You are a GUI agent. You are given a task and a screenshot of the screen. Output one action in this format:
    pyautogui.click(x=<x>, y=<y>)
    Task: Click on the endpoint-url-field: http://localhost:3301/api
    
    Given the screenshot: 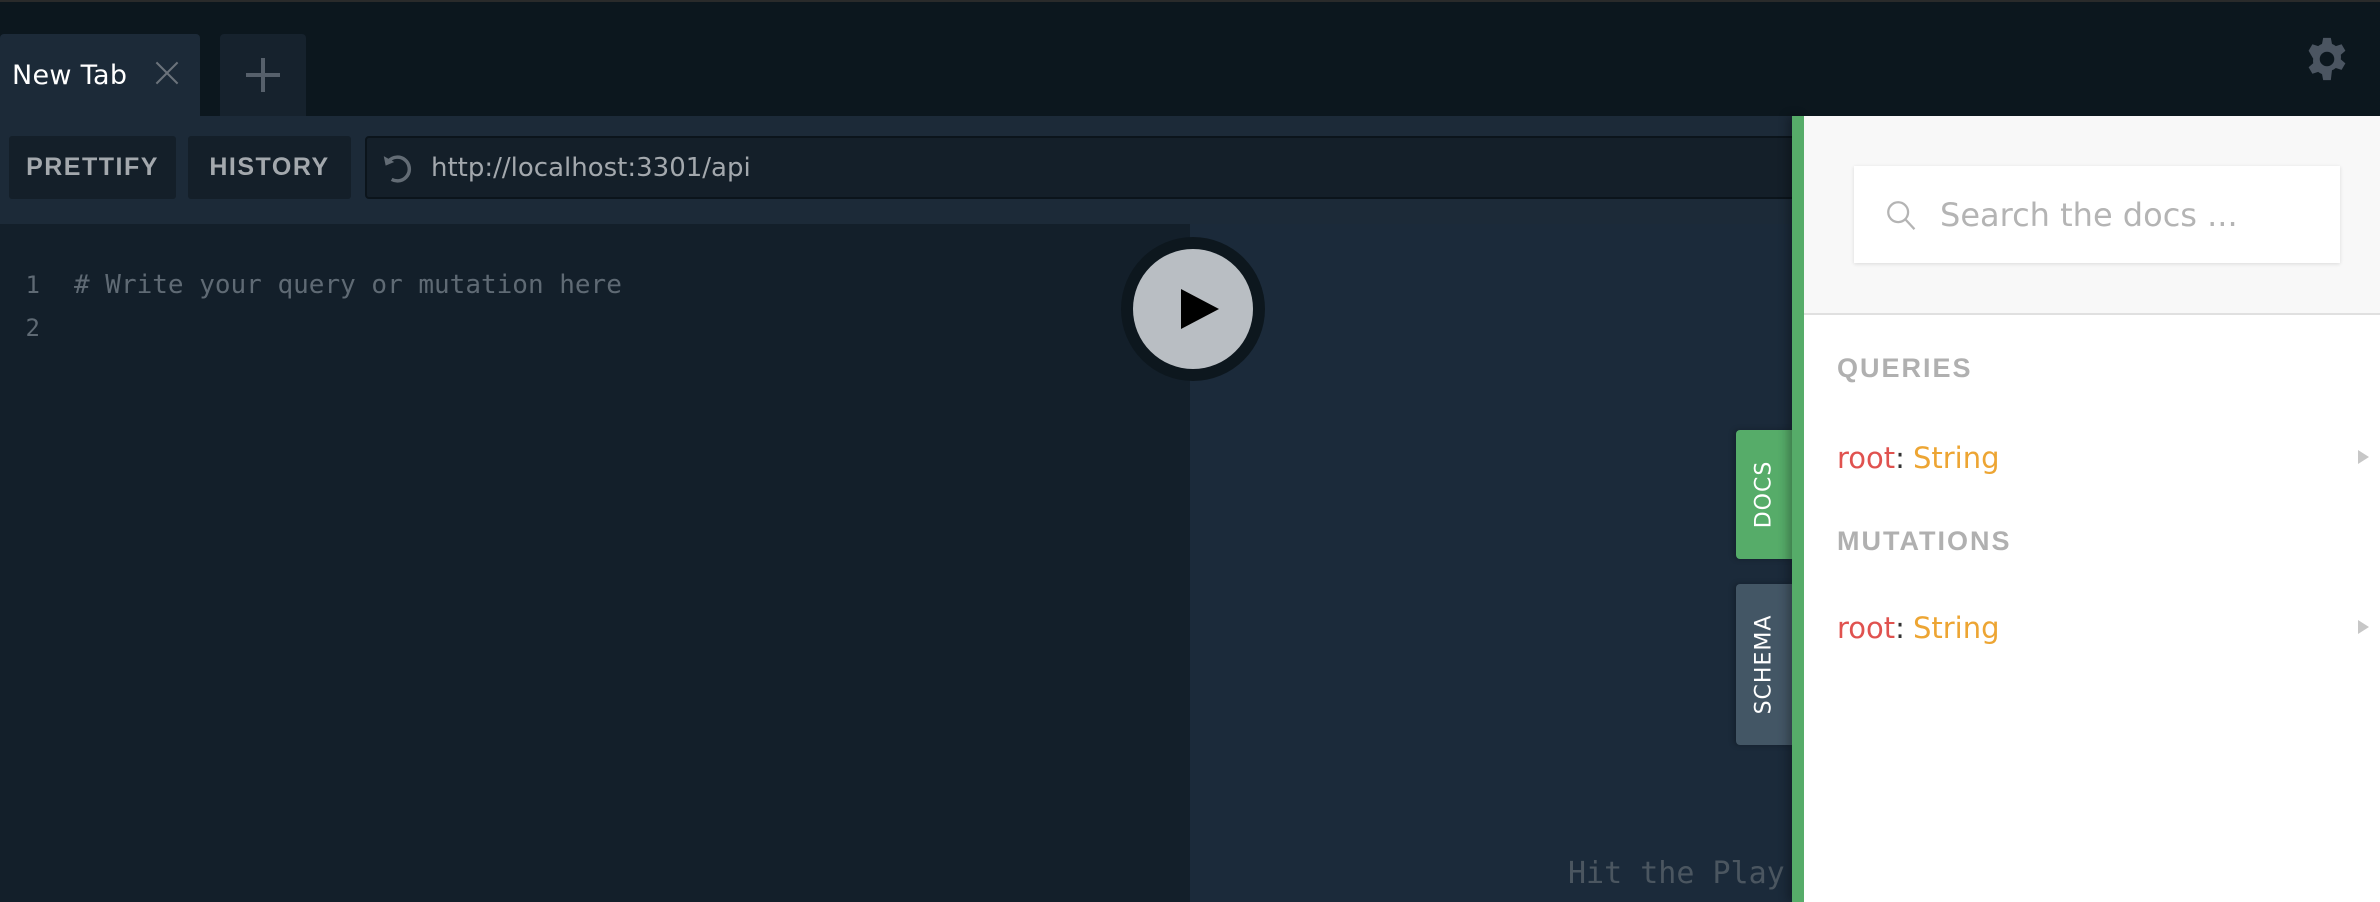 What is the action you would take?
    pyautogui.click(x=1085, y=167)
    